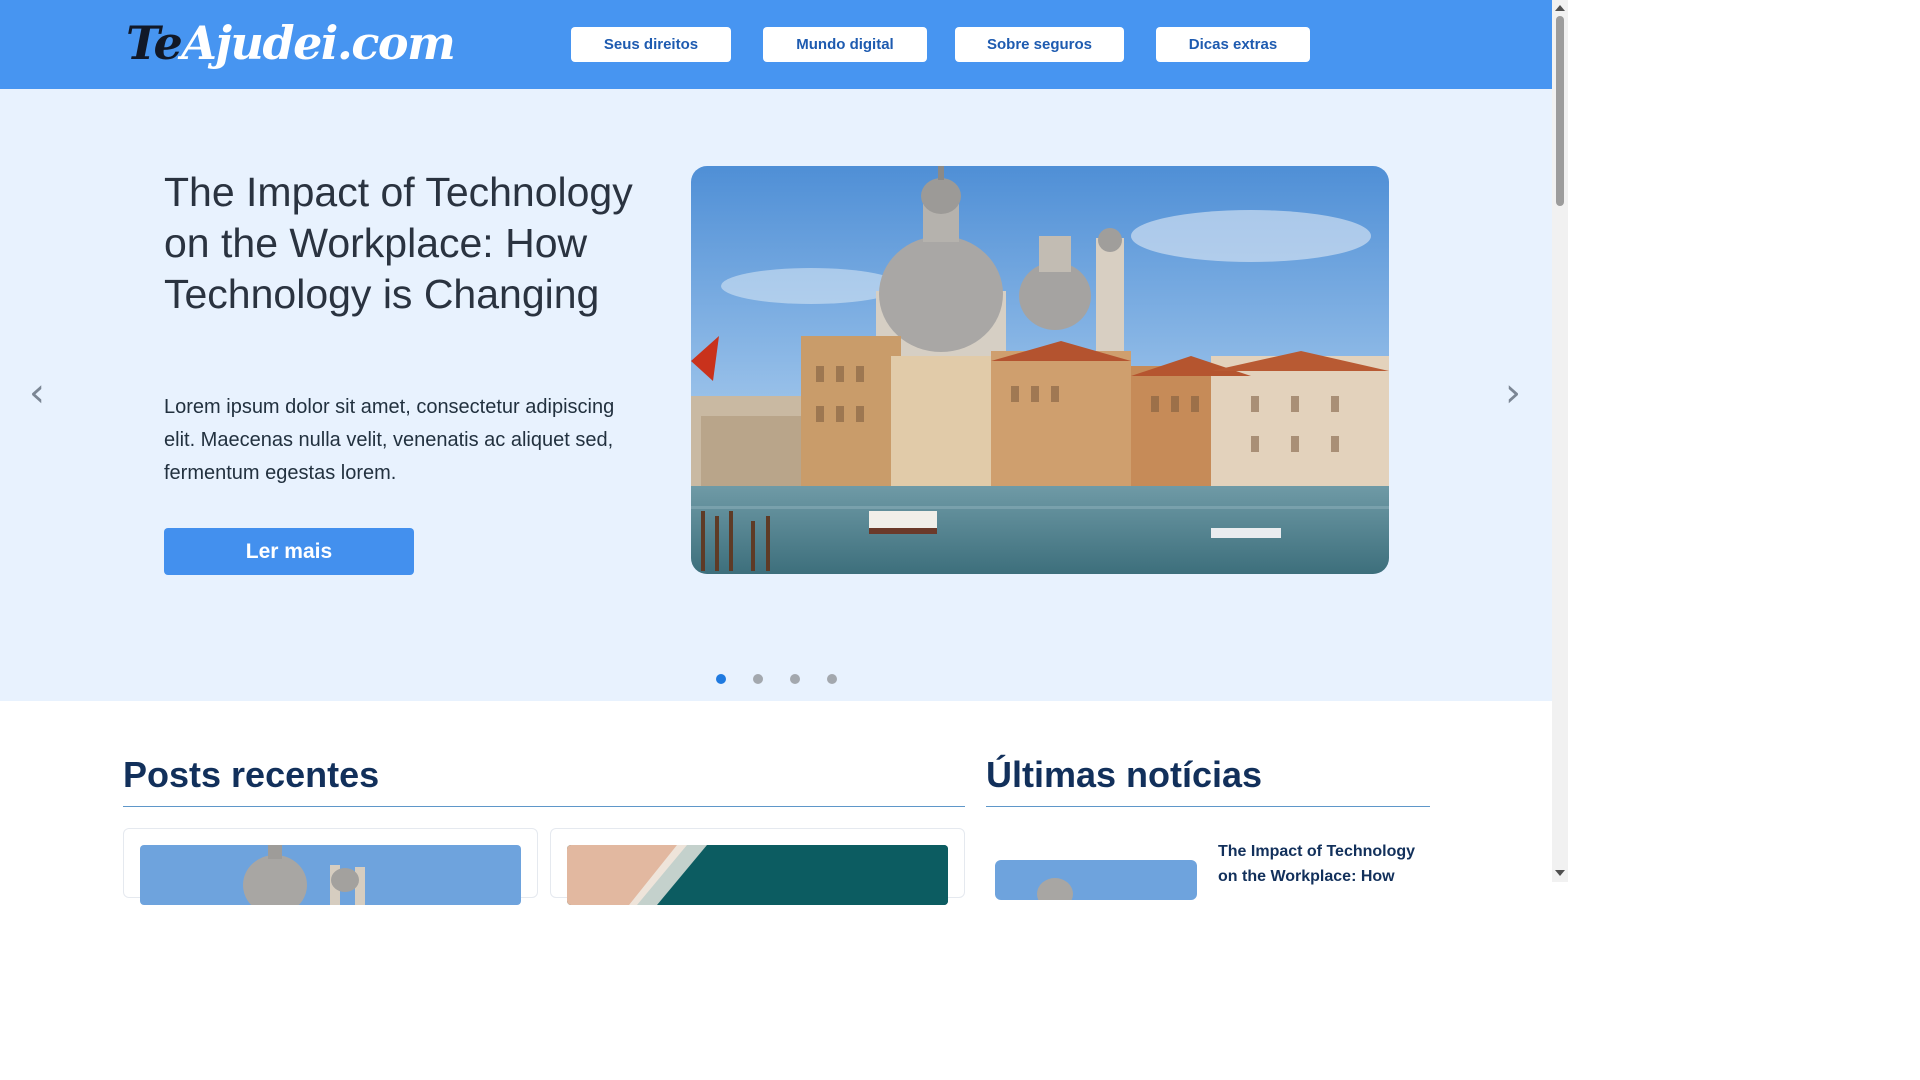  I want to click on venice-thumbnail, so click(330, 875).